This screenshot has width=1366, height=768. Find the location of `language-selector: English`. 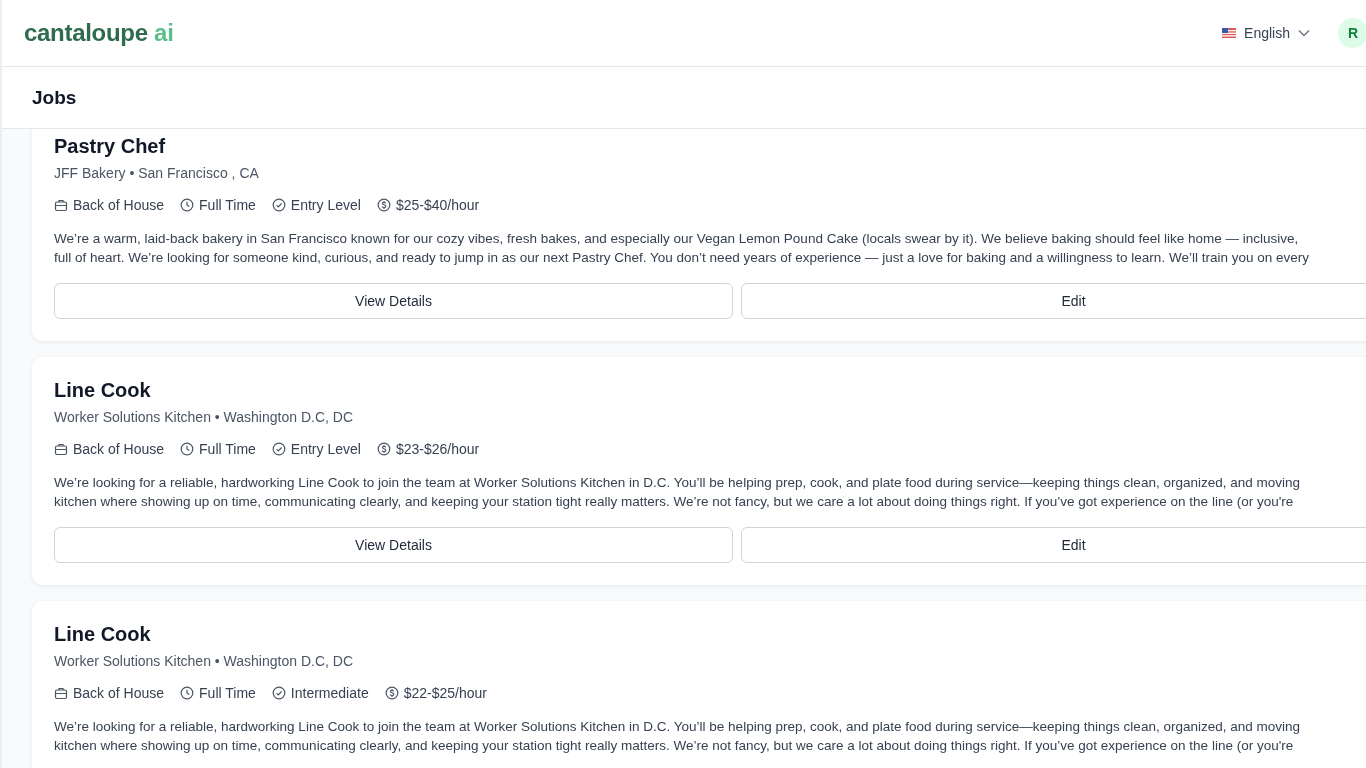

language-selector: English is located at coordinates (1266, 33).